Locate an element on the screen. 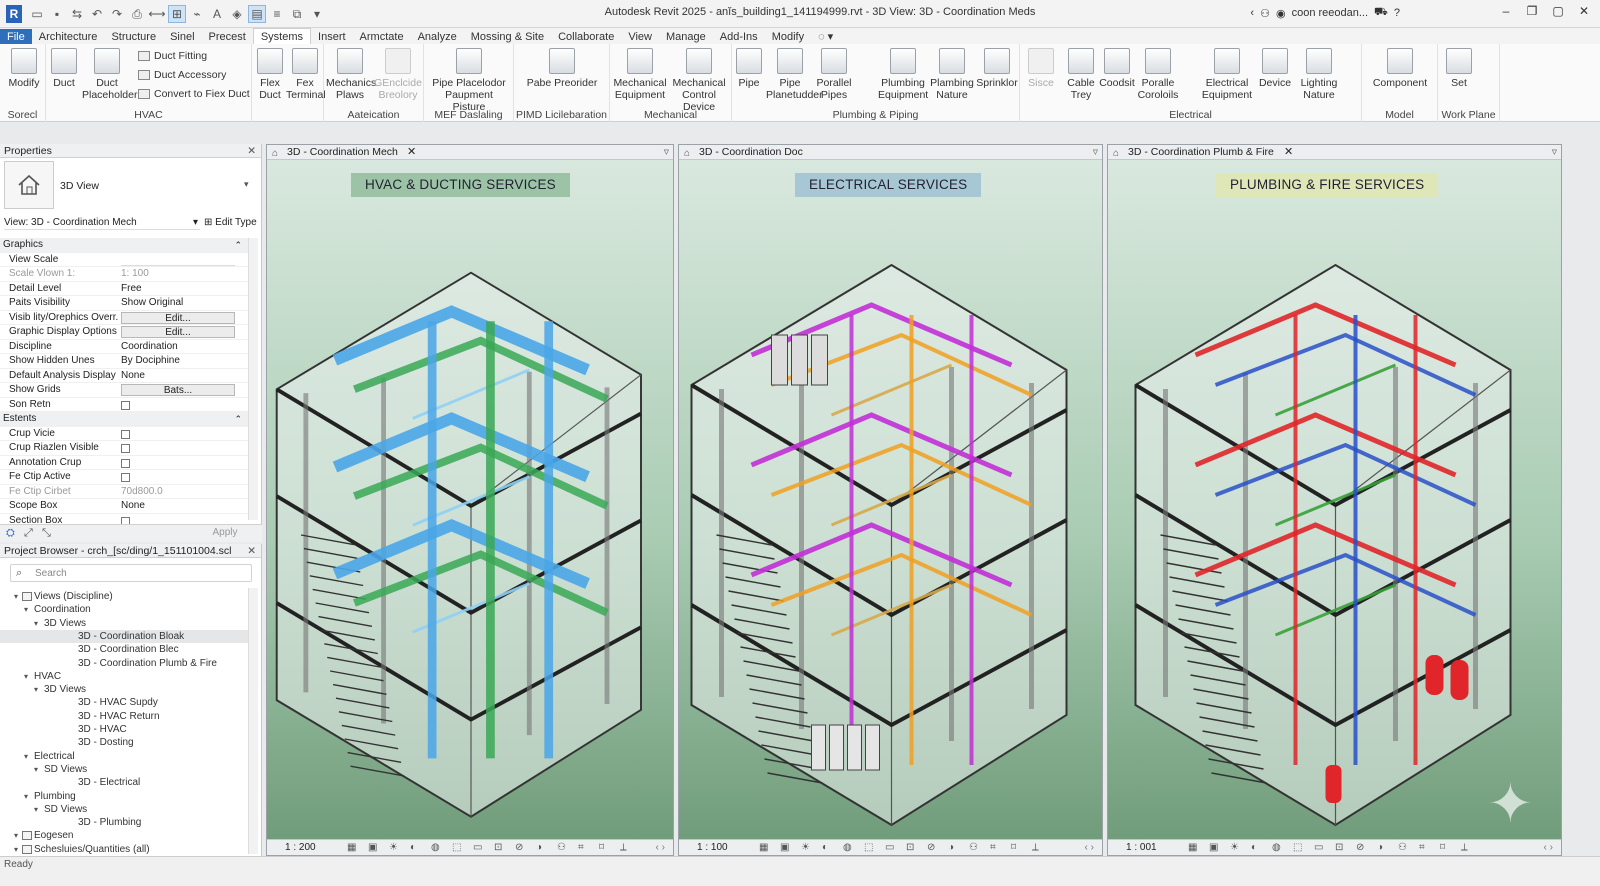  type-selector: 3D View is located at coordinates (79, 186).